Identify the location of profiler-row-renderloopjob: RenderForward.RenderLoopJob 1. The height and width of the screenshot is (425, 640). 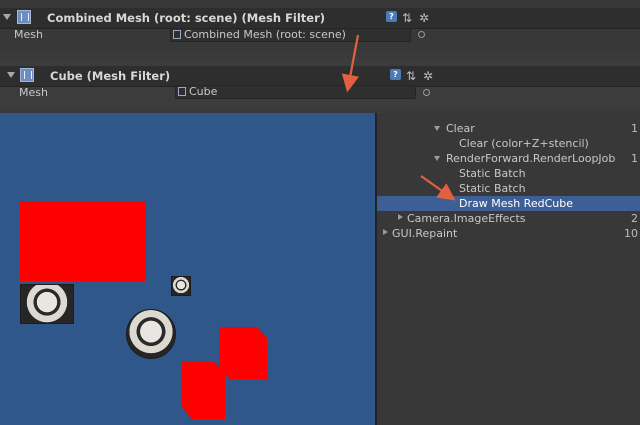
(508, 158).